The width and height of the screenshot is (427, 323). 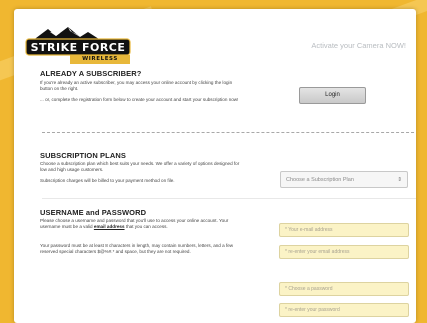 What do you see at coordinates (320, 180) in the screenshot?
I see `select-value: Choose a Subscription Plan` at bounding box center [320, 180].